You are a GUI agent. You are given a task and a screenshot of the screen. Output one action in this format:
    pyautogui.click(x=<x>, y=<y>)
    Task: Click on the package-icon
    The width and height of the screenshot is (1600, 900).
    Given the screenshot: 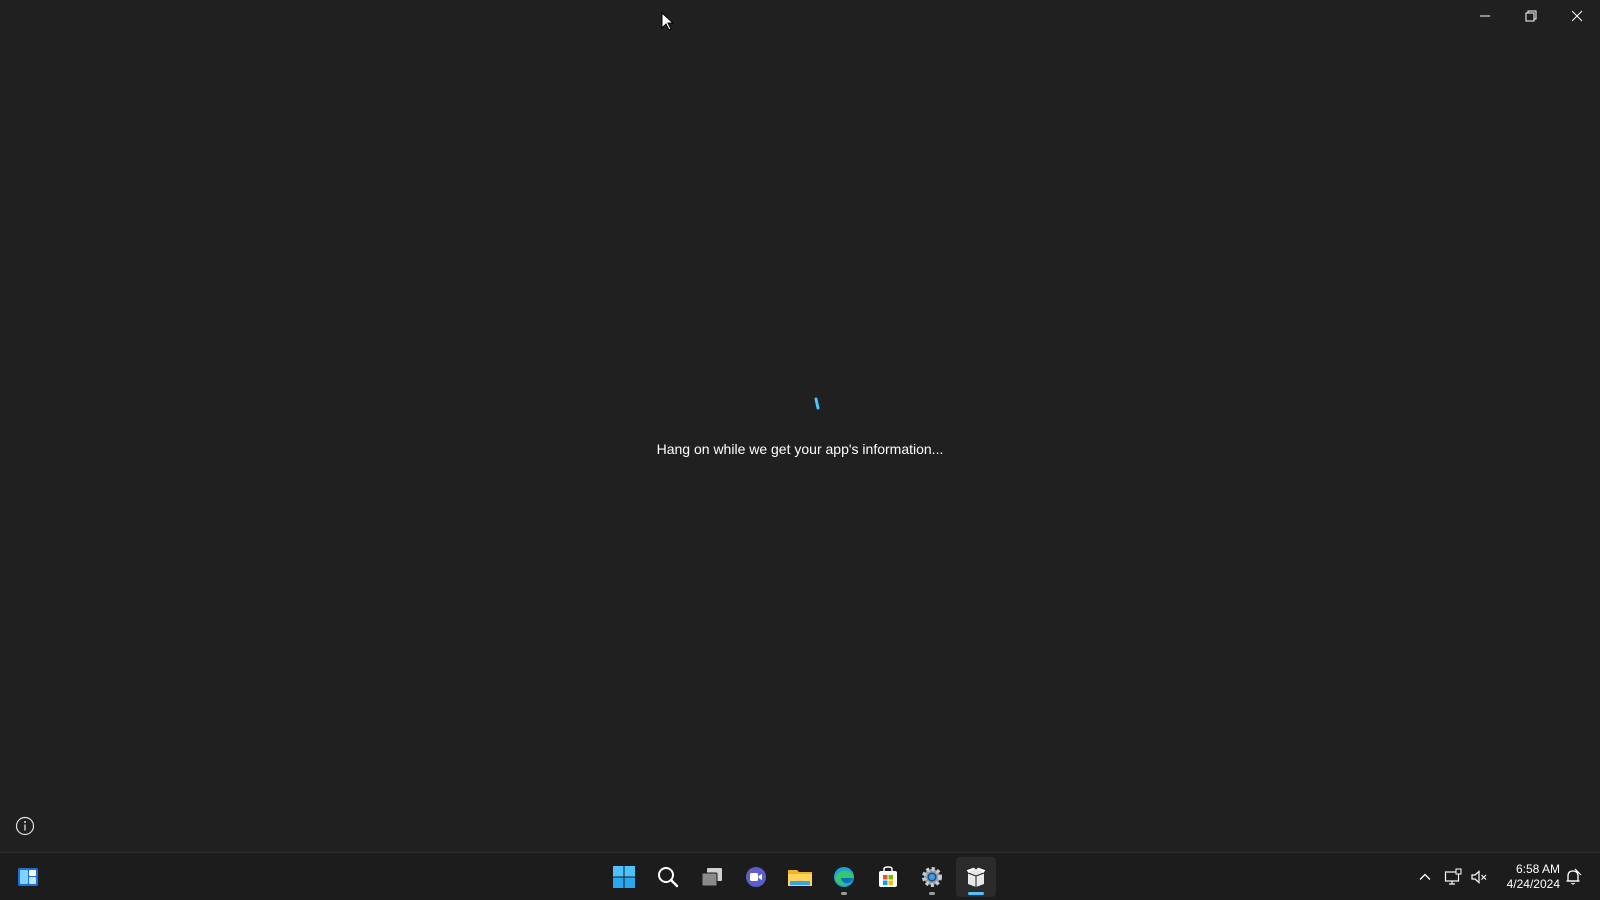 What is the action you would take?
    pyautogui.click(x=976, y=876)
    